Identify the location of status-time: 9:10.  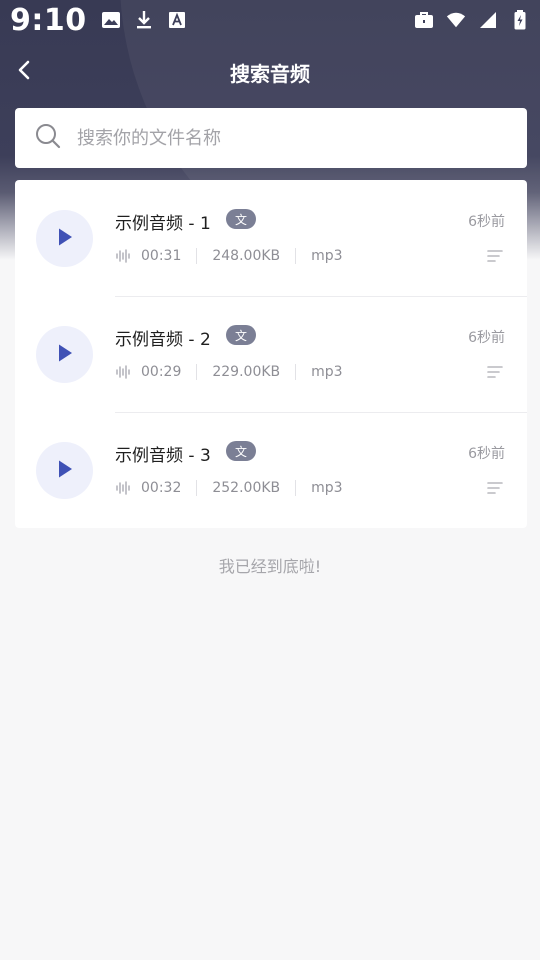
(48, 20).